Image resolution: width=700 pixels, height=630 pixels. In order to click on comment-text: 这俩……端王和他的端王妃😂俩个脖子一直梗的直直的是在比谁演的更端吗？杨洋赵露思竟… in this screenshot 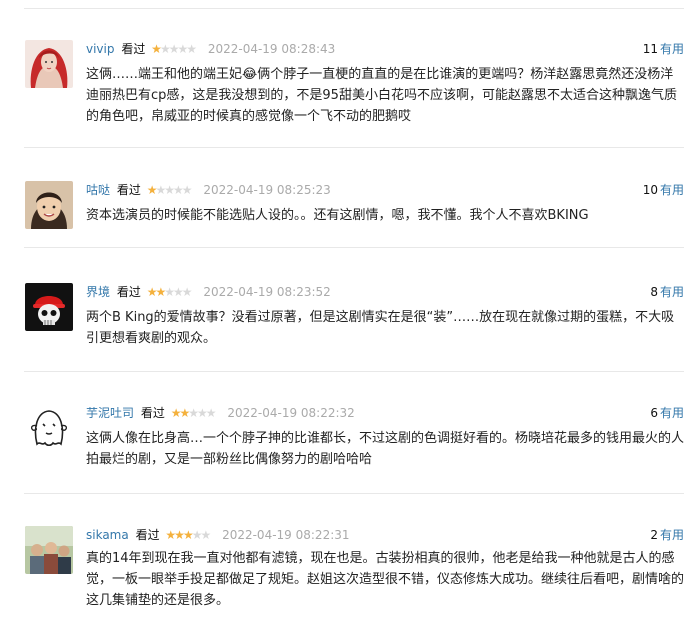, I will do `click(381, 95)`.